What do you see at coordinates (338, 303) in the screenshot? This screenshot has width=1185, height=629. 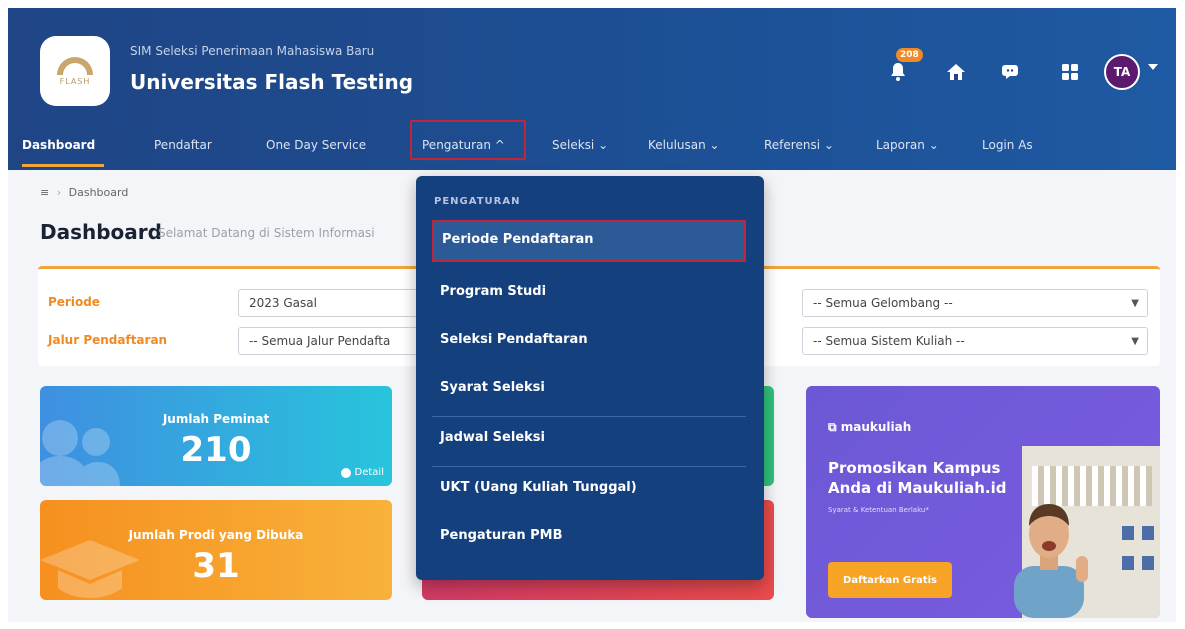 I see `periode-select: 2023 Gasal` at bounding box center [338, 303].